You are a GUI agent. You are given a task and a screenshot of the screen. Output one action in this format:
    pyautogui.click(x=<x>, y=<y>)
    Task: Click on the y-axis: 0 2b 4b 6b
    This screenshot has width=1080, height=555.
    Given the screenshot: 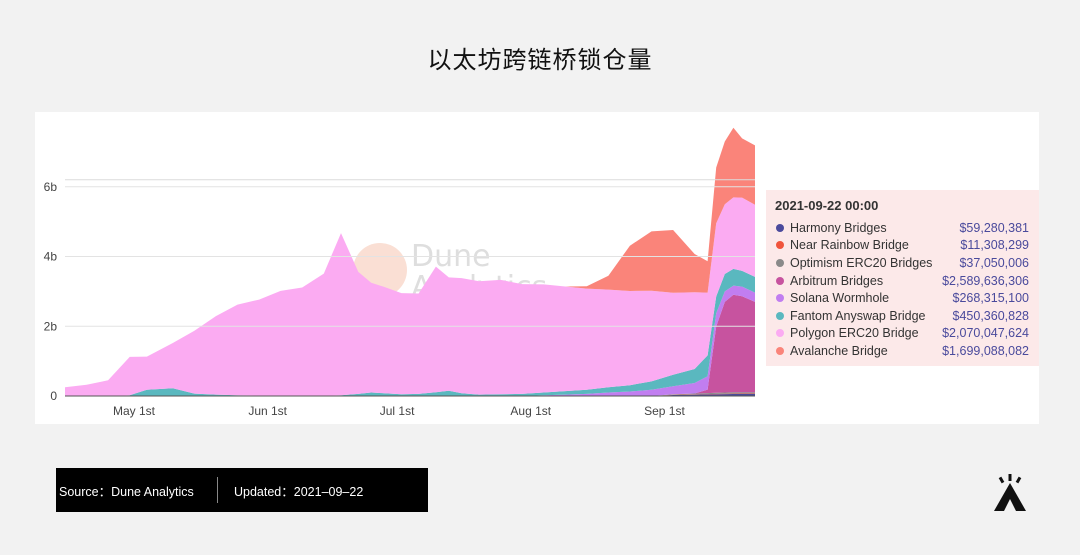 What is the action you would take?
    pyautogui.click(x=51, y=291)
    